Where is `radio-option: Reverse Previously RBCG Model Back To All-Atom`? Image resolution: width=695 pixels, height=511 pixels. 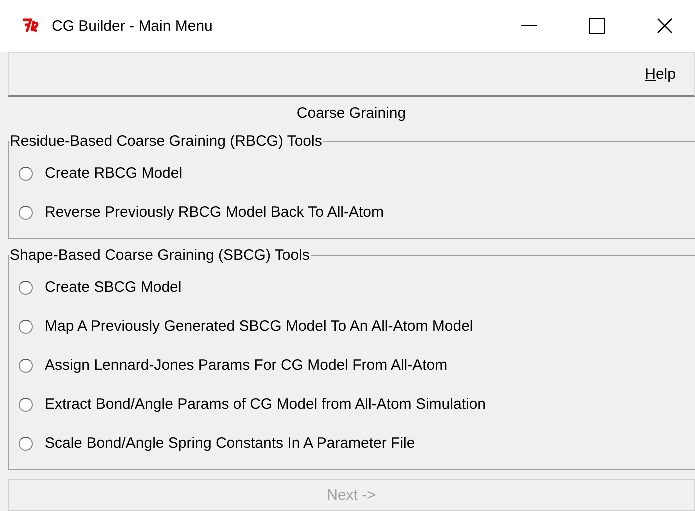
radio-option: Reverse Previously RBCG Model Back To All-Atom is located at coordinates (357, 212).